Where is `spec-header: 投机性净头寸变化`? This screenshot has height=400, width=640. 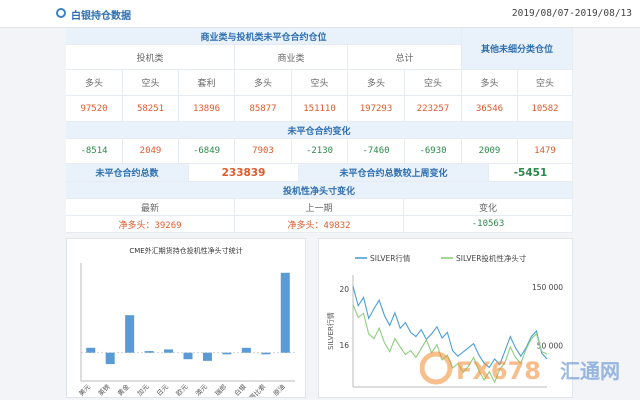 spec-header: 投机性净头寸变化 is located at coordinates (319, 190).